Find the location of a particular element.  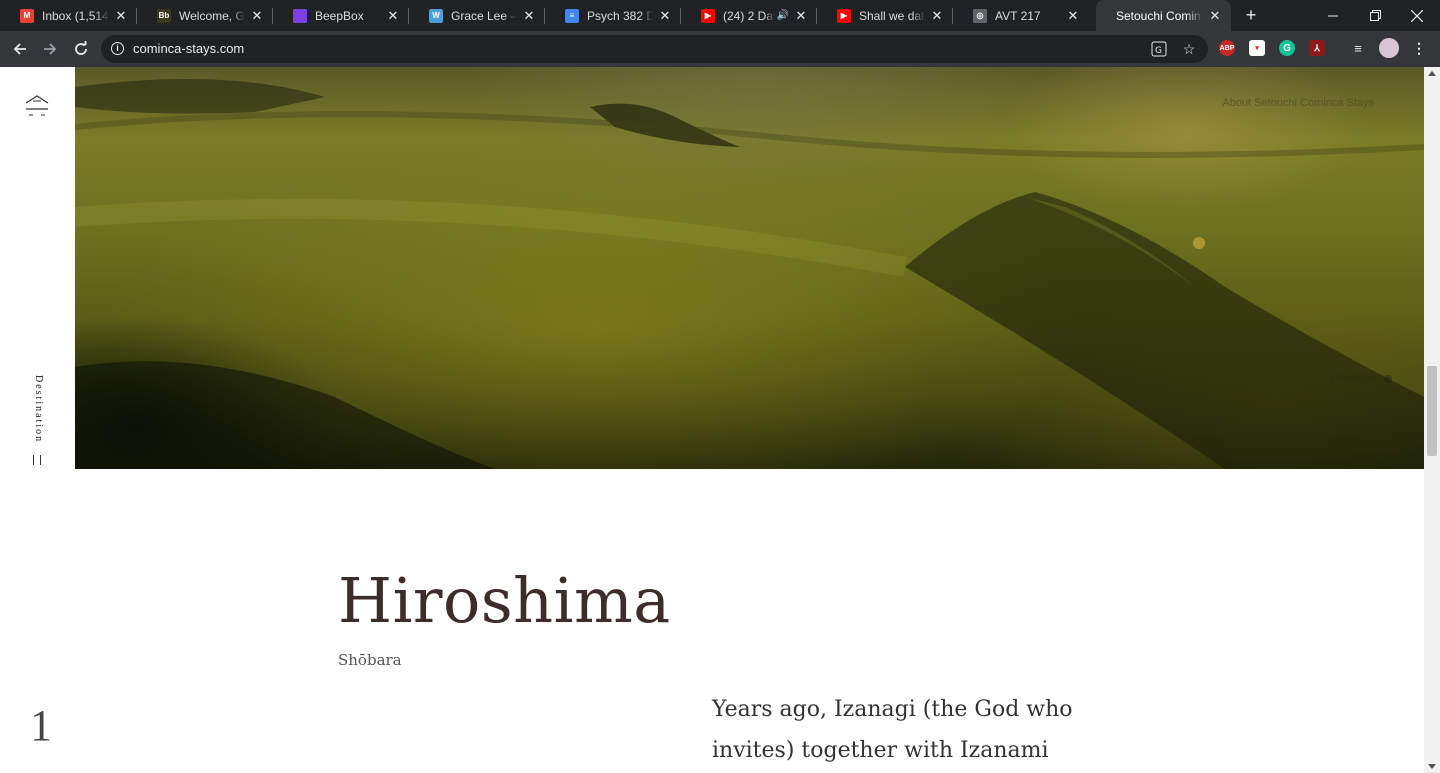

browser-tab: ▶ Shall we date? ✕ is located at coordinates (885, 15).